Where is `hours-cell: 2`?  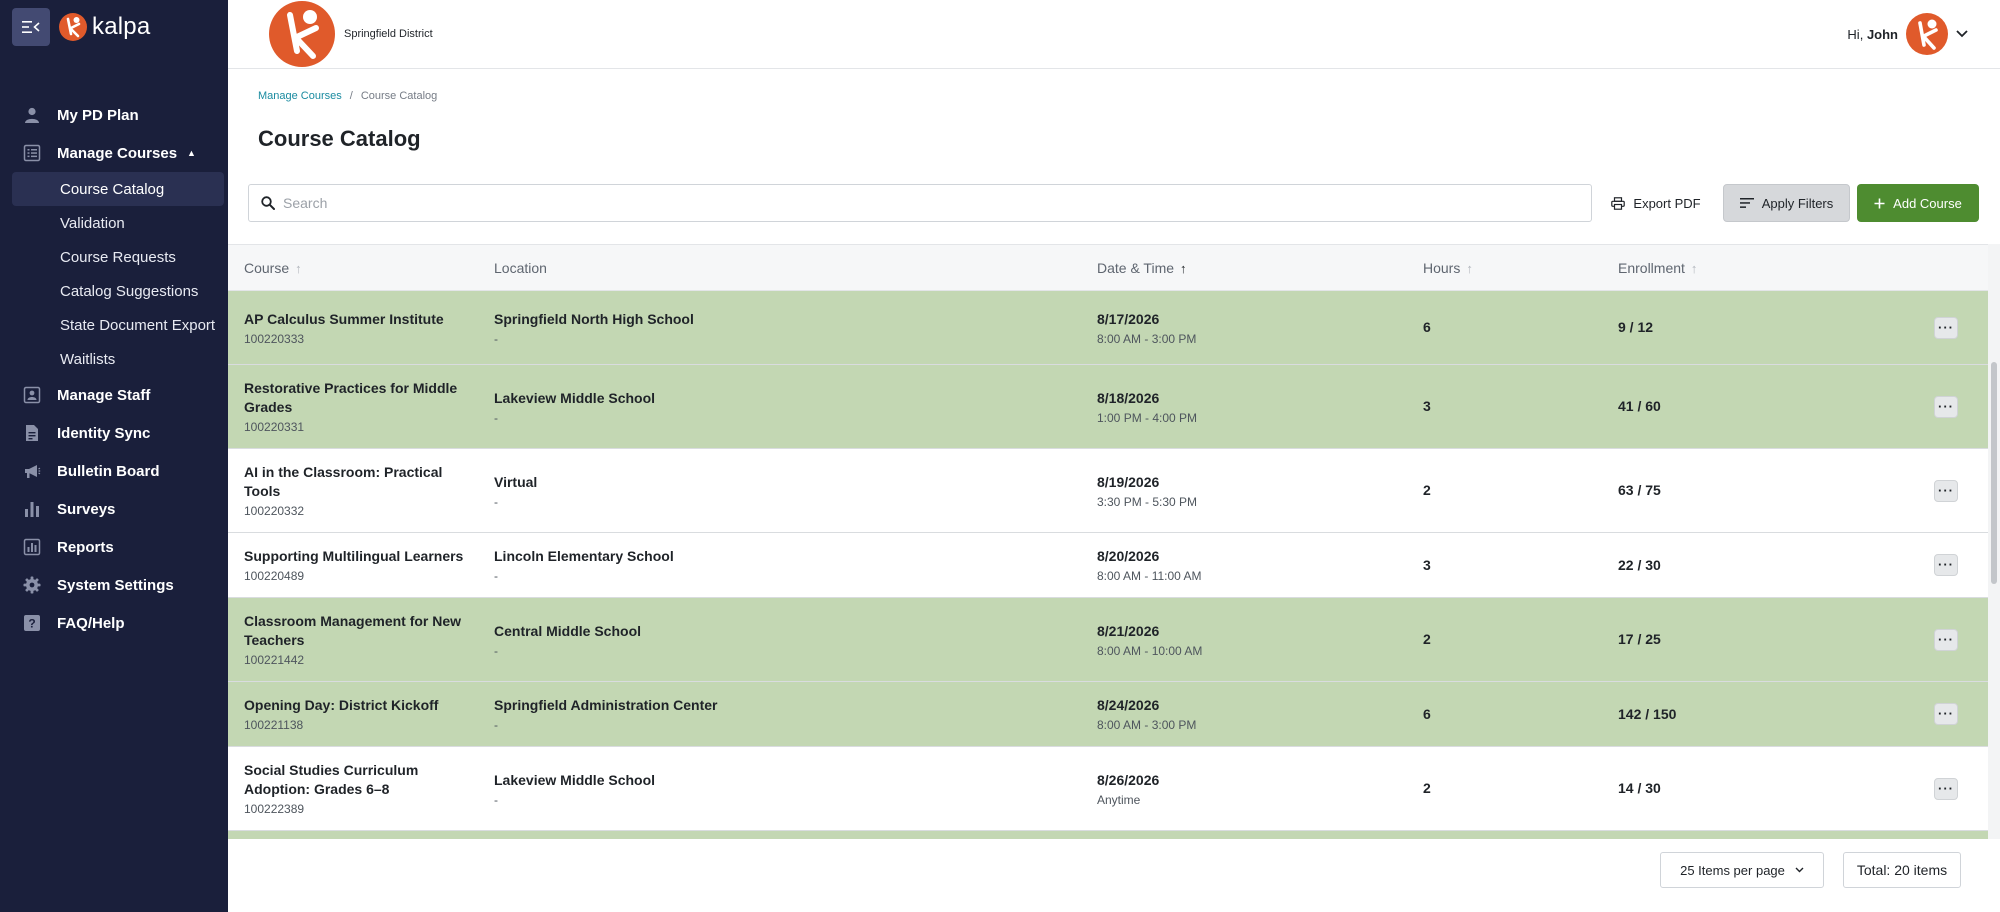 hours-cell: 2 is located at coordinates (1427, 490).